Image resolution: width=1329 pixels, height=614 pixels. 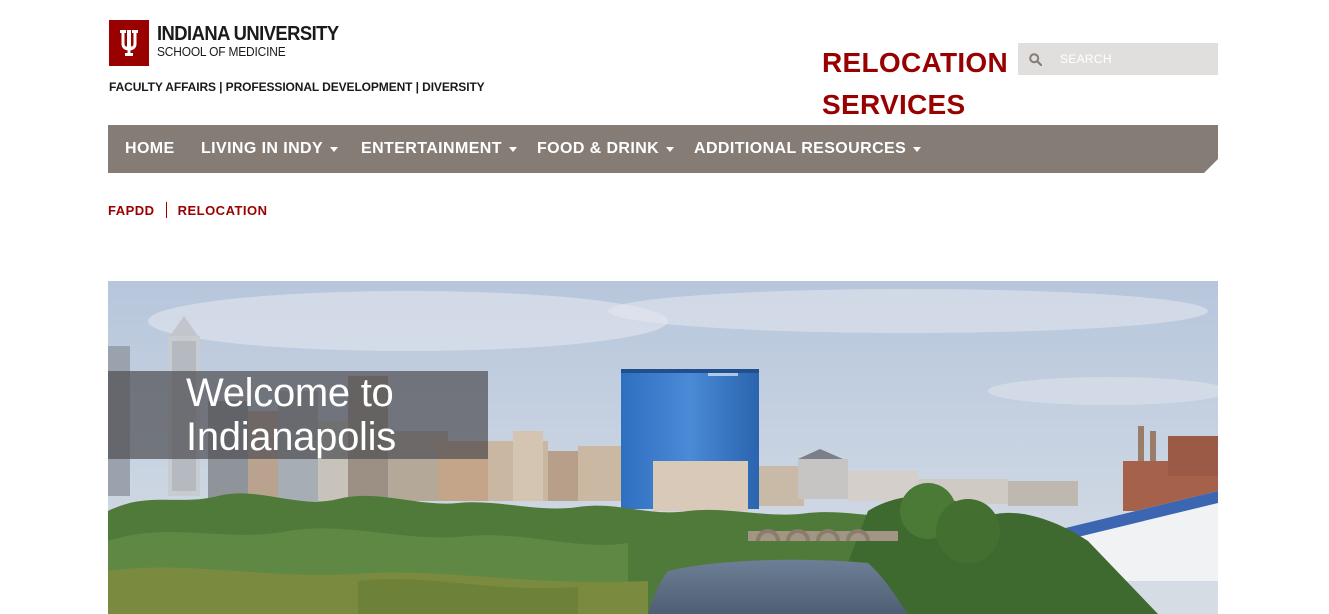 What do you see at coordinates (131, 210) in the screenshot?
I see `breadcrumb-item-fapdd: FAPDD` at bounding box center [131, 210].